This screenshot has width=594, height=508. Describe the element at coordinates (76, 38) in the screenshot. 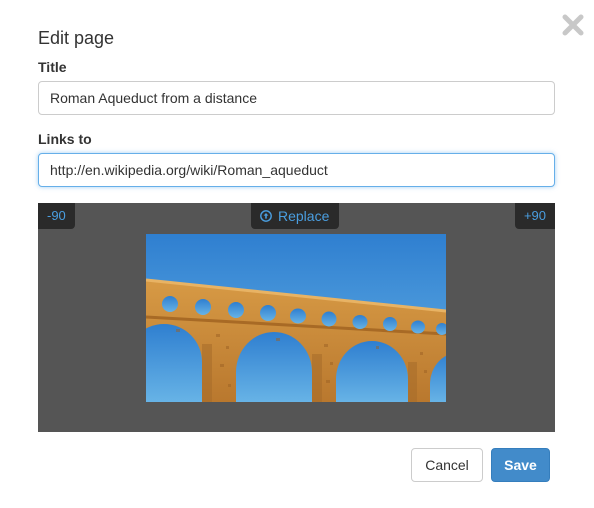

I see `dialog-title: Edit page` at that location.